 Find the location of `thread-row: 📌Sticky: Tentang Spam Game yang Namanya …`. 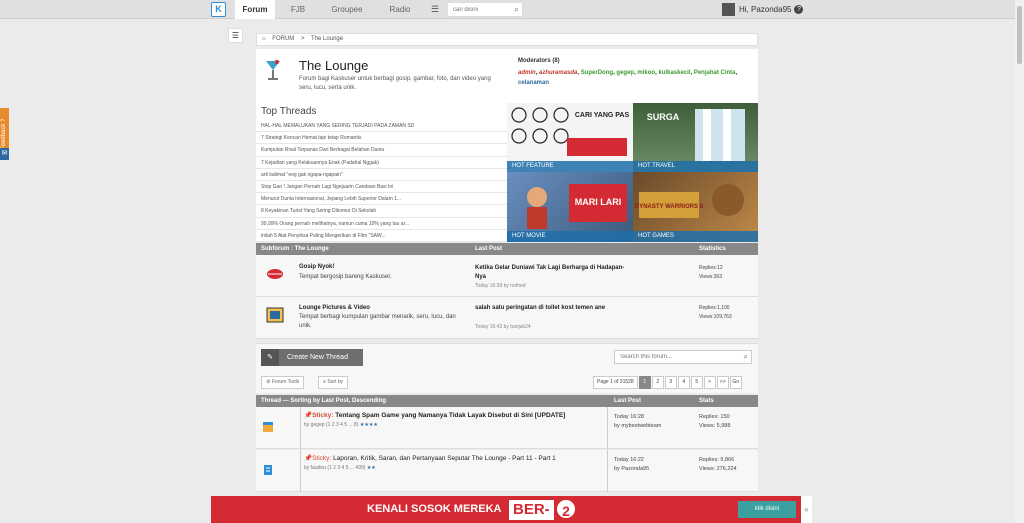

thread-row: 📌Sticky: Tentang Spam Game yang Namanya … is located at coordinates (507, 428).